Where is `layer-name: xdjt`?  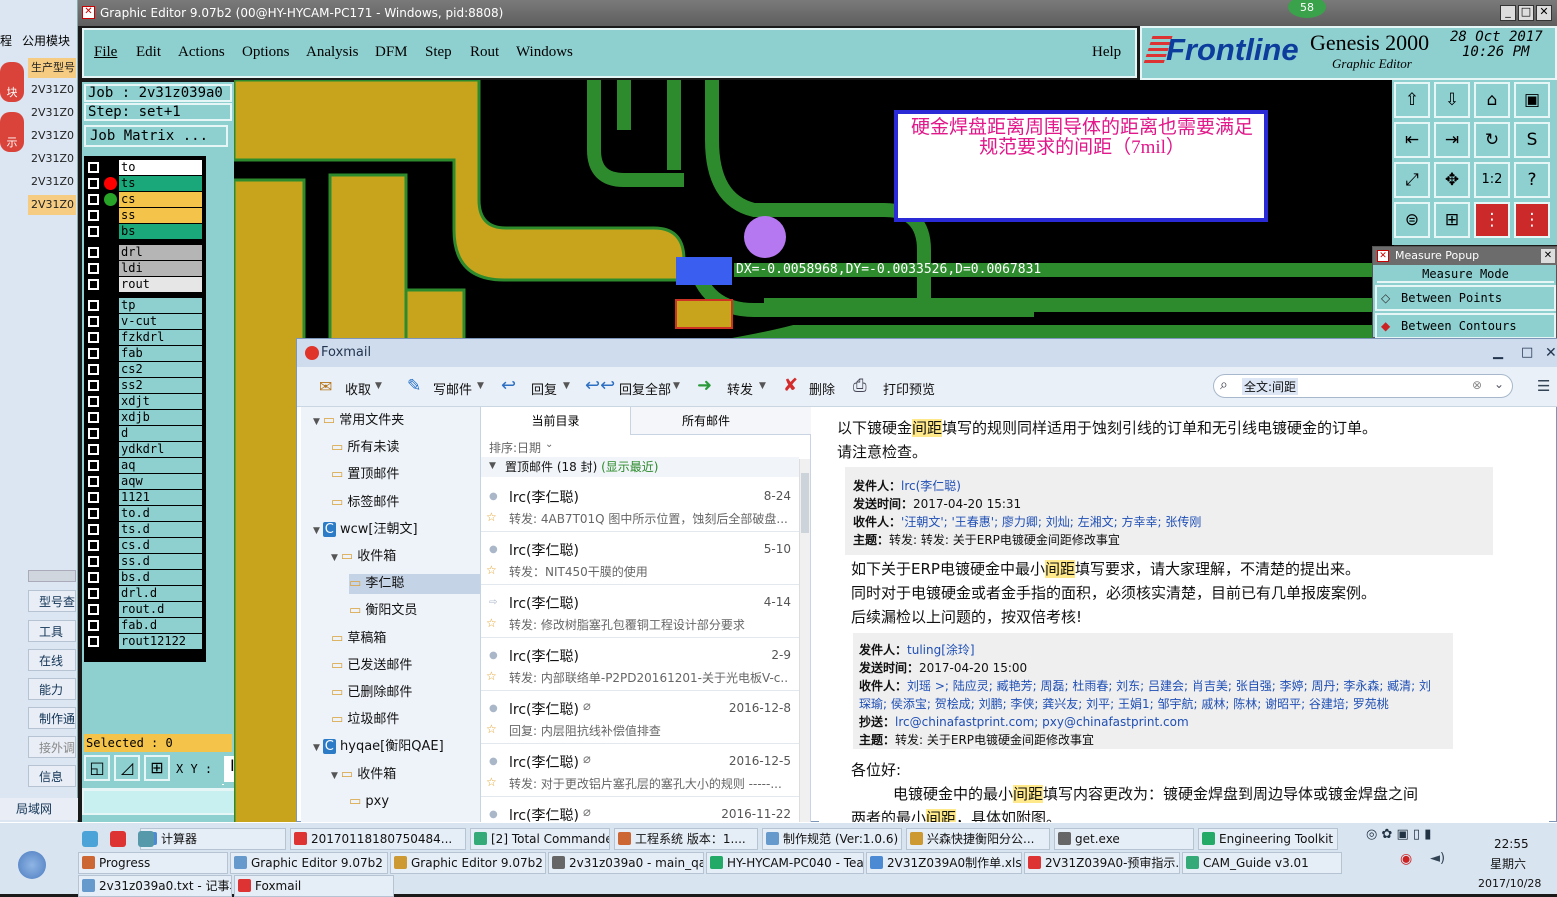 layer-name: xdjt is located at coordinates (160, 401).